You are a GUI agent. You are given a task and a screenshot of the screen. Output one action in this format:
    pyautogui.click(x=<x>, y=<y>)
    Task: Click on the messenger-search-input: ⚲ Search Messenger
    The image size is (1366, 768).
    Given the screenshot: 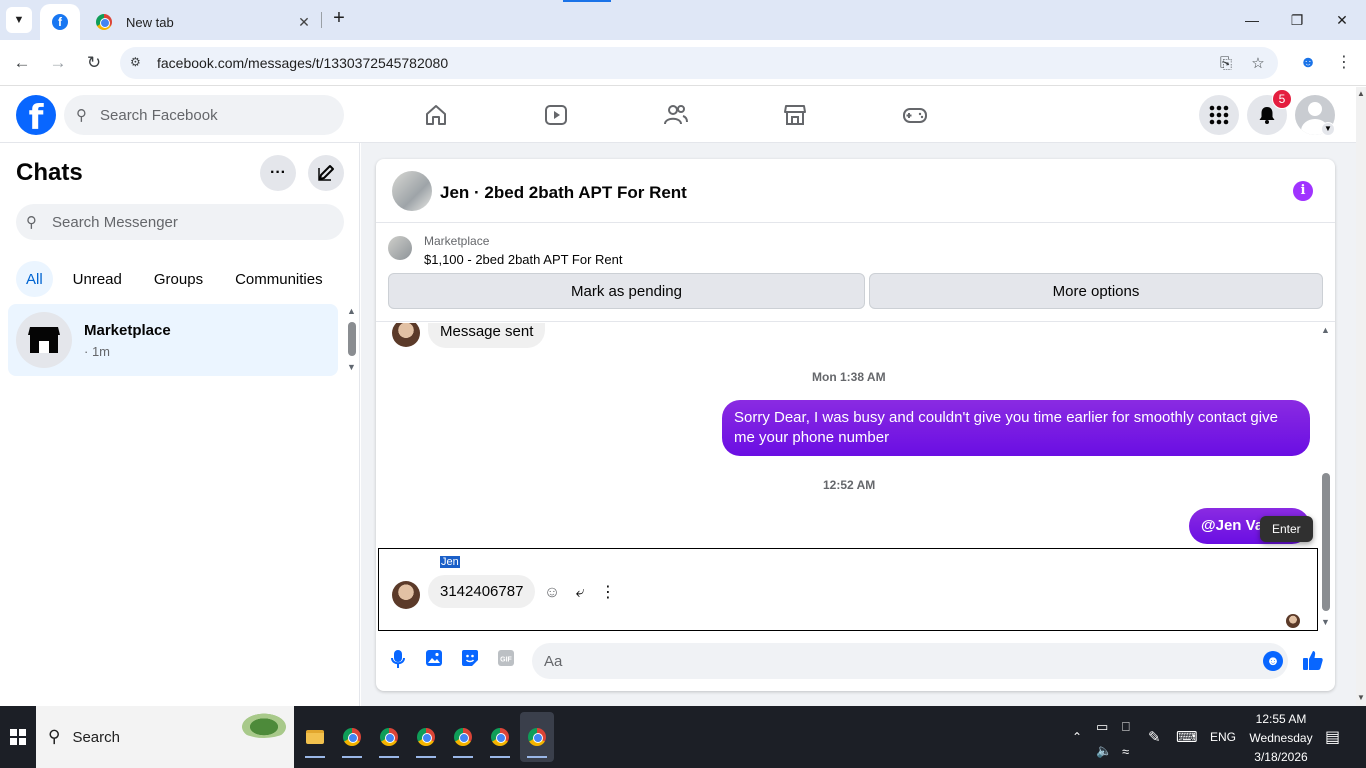 What is the action you would take?
    pyautogui.click(x=180, y=222)
    